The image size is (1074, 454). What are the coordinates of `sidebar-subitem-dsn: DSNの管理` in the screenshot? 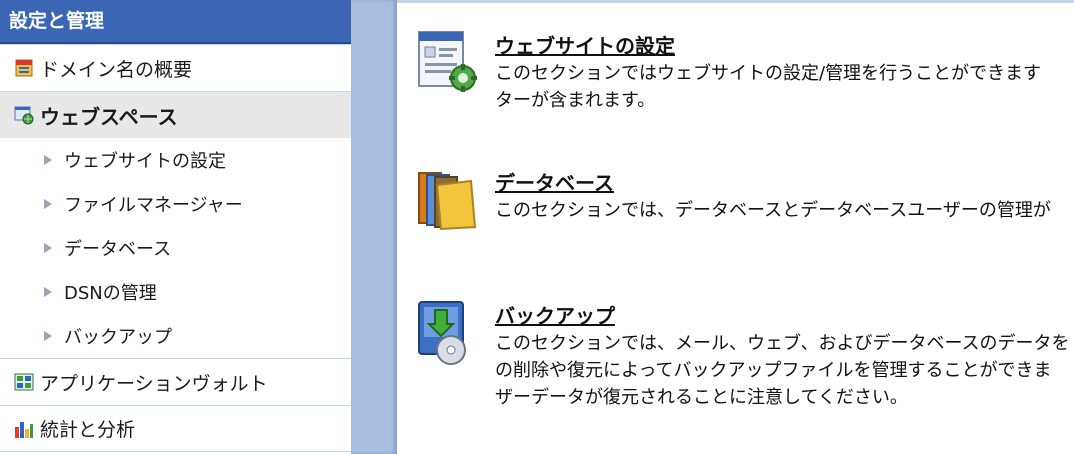 It's located at (175, 292).